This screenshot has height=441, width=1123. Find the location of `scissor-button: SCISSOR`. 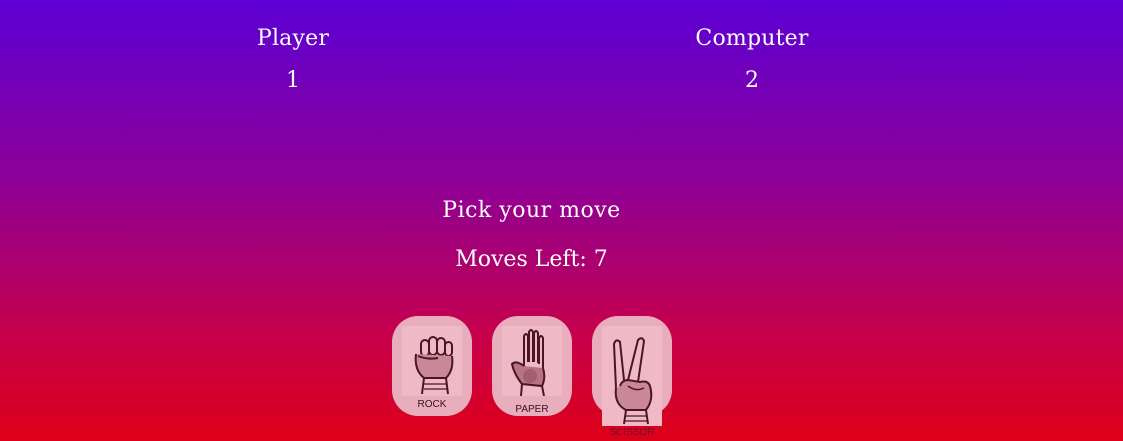

scissor-button: SCISSOR is located at coordinates (632, 377).